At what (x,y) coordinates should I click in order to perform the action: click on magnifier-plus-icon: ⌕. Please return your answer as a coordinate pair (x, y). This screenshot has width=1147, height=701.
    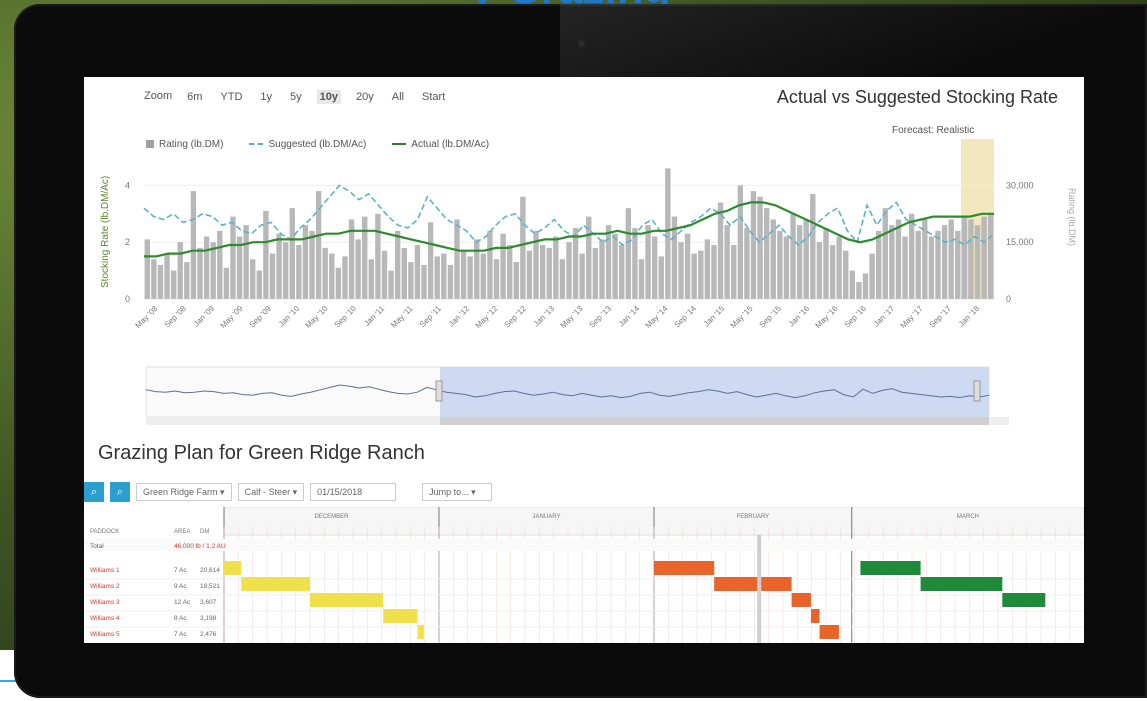
    Looking at the image, I should click on (94, 492).